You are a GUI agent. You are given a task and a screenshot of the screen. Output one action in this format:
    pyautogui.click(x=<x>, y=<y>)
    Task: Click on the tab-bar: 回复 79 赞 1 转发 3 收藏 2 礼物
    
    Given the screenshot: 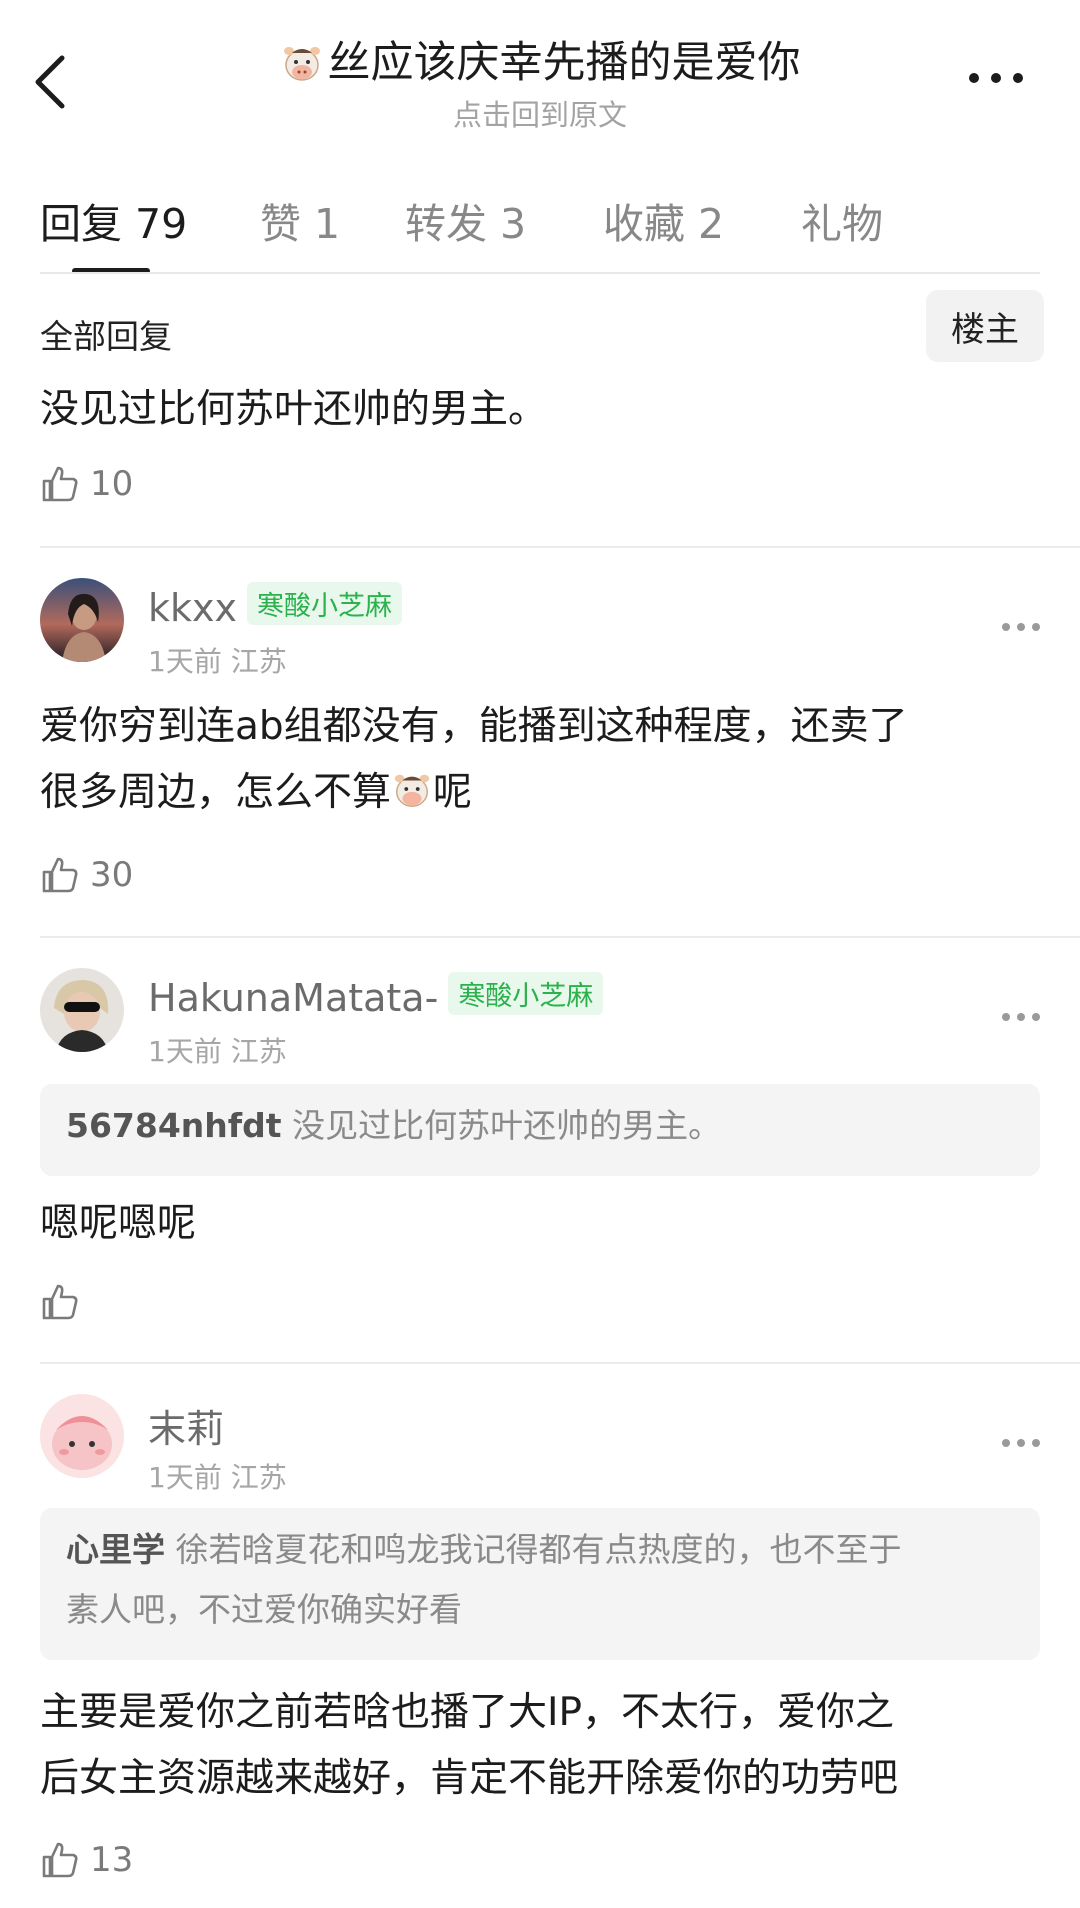 What is the action you would take?
    pyautogui.click(x=461, y=220)
    